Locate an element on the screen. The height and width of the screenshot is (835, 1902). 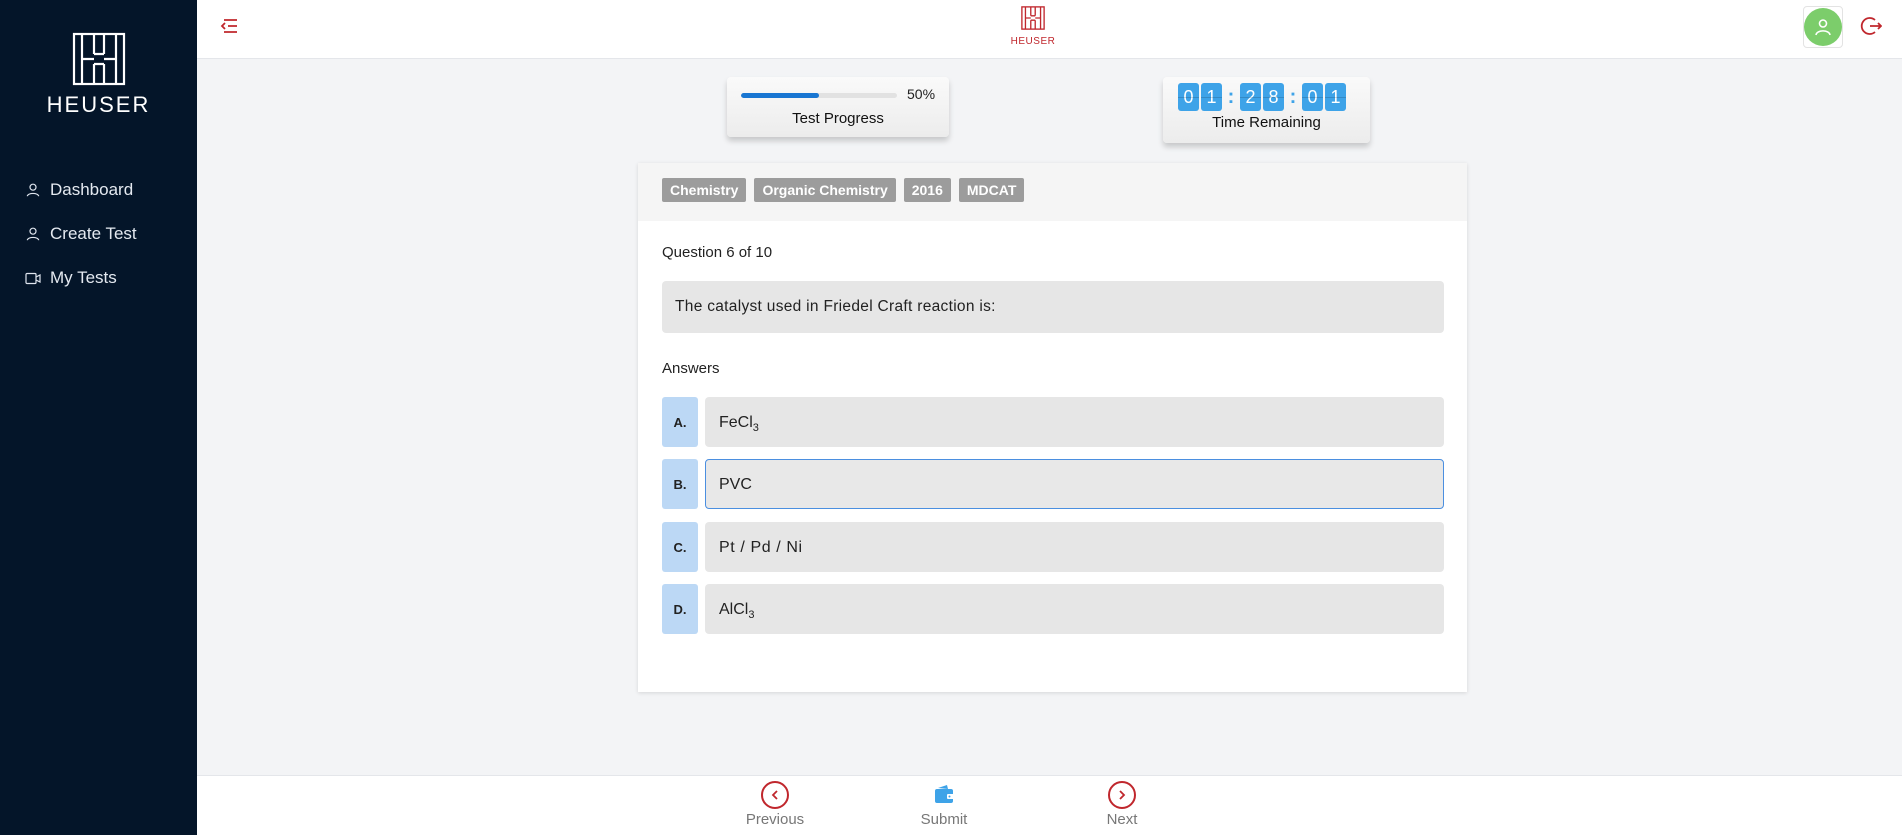
sidebar-logo: HEUSER is located at coordinates (98, 75).